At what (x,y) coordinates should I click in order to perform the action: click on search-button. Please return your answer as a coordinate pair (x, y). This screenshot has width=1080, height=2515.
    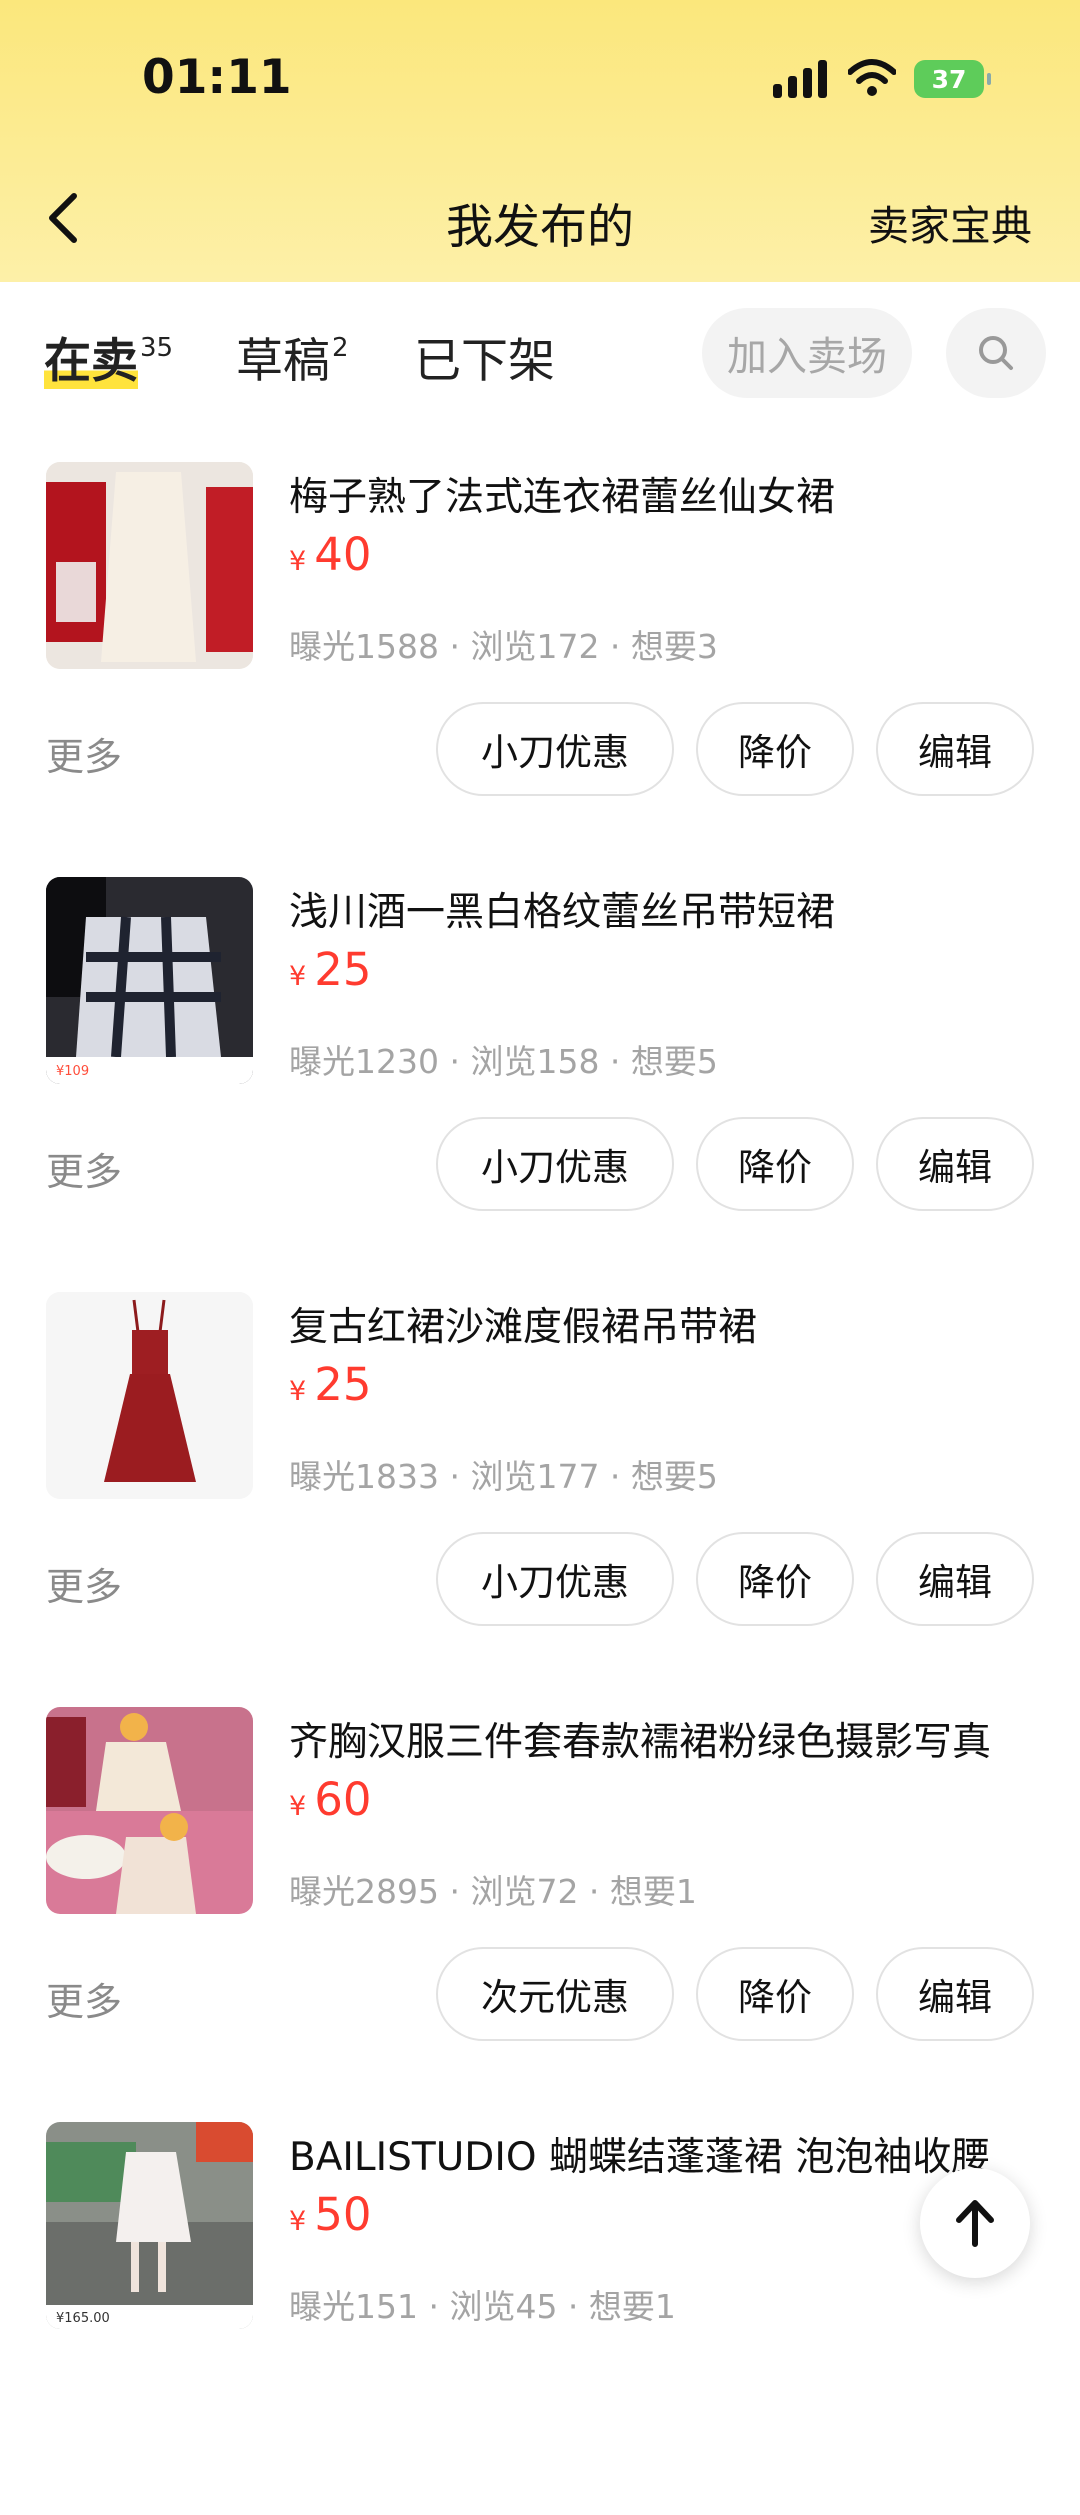
    Looking at the image, I should click on (996, 353).